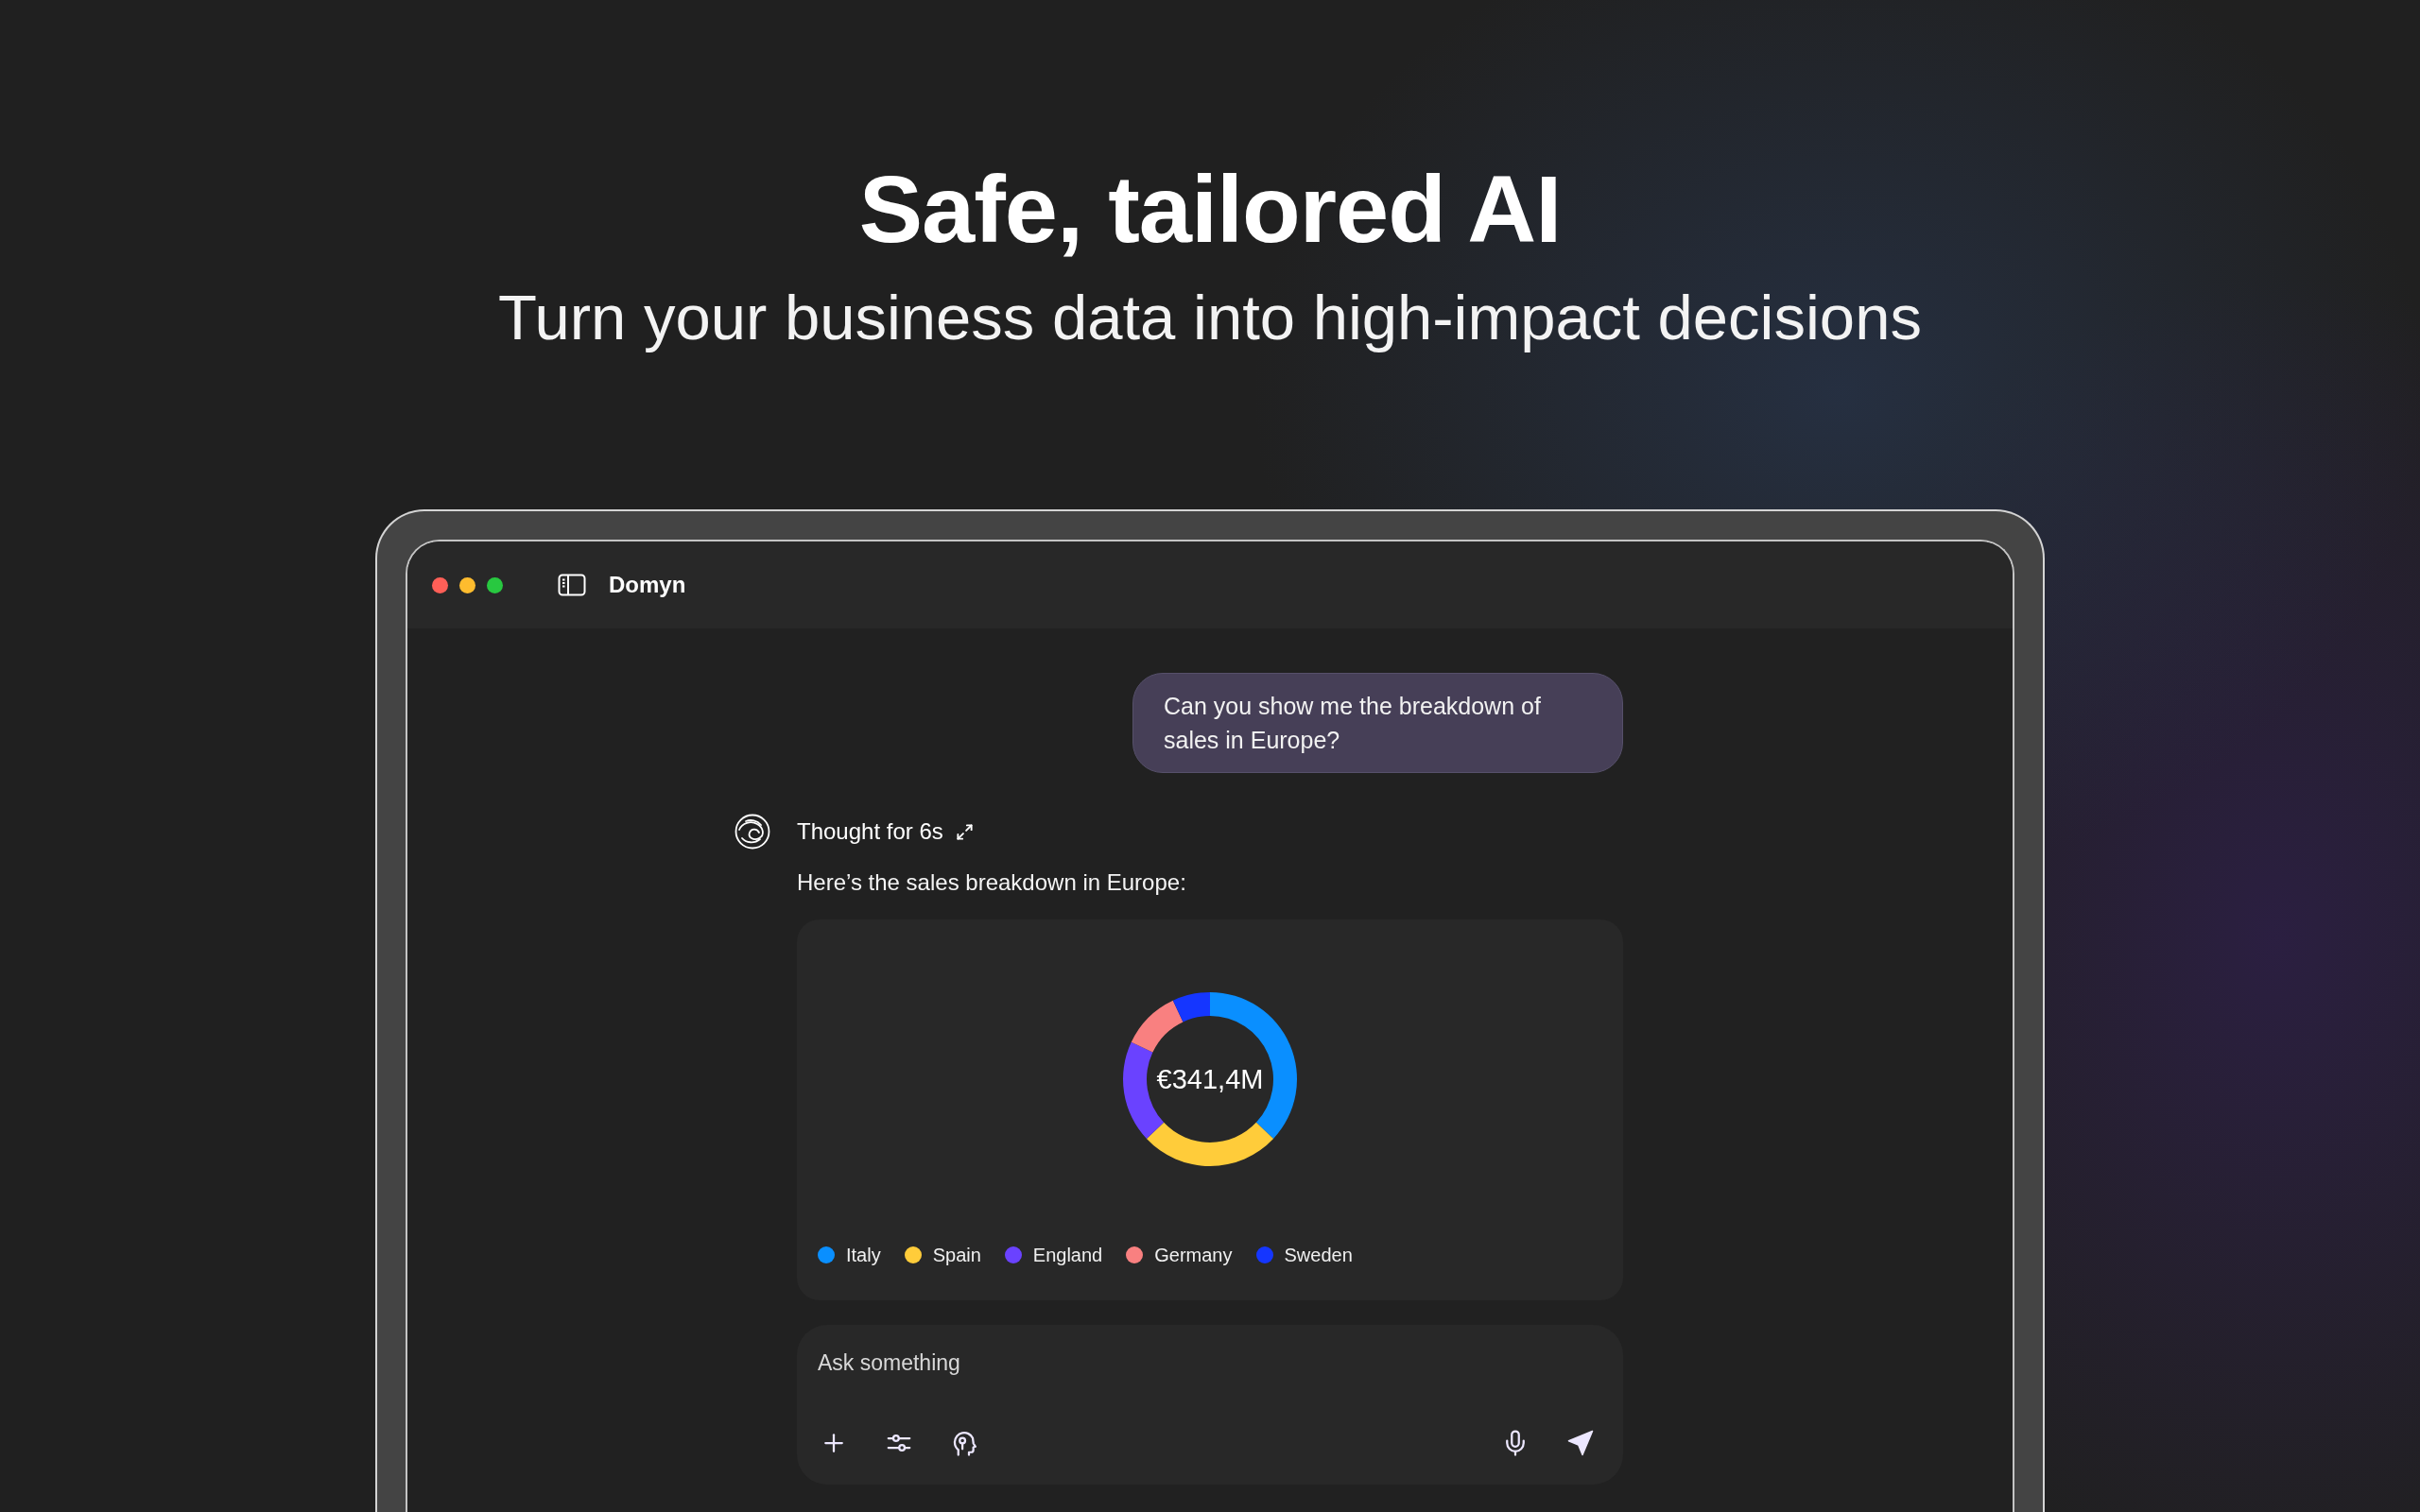 Image resolution: width=2420 pixels, height=1512 pixels. Describe the element at coordinates (1067, 1255) in the screenshot. I see `legend-label: England` at that location.